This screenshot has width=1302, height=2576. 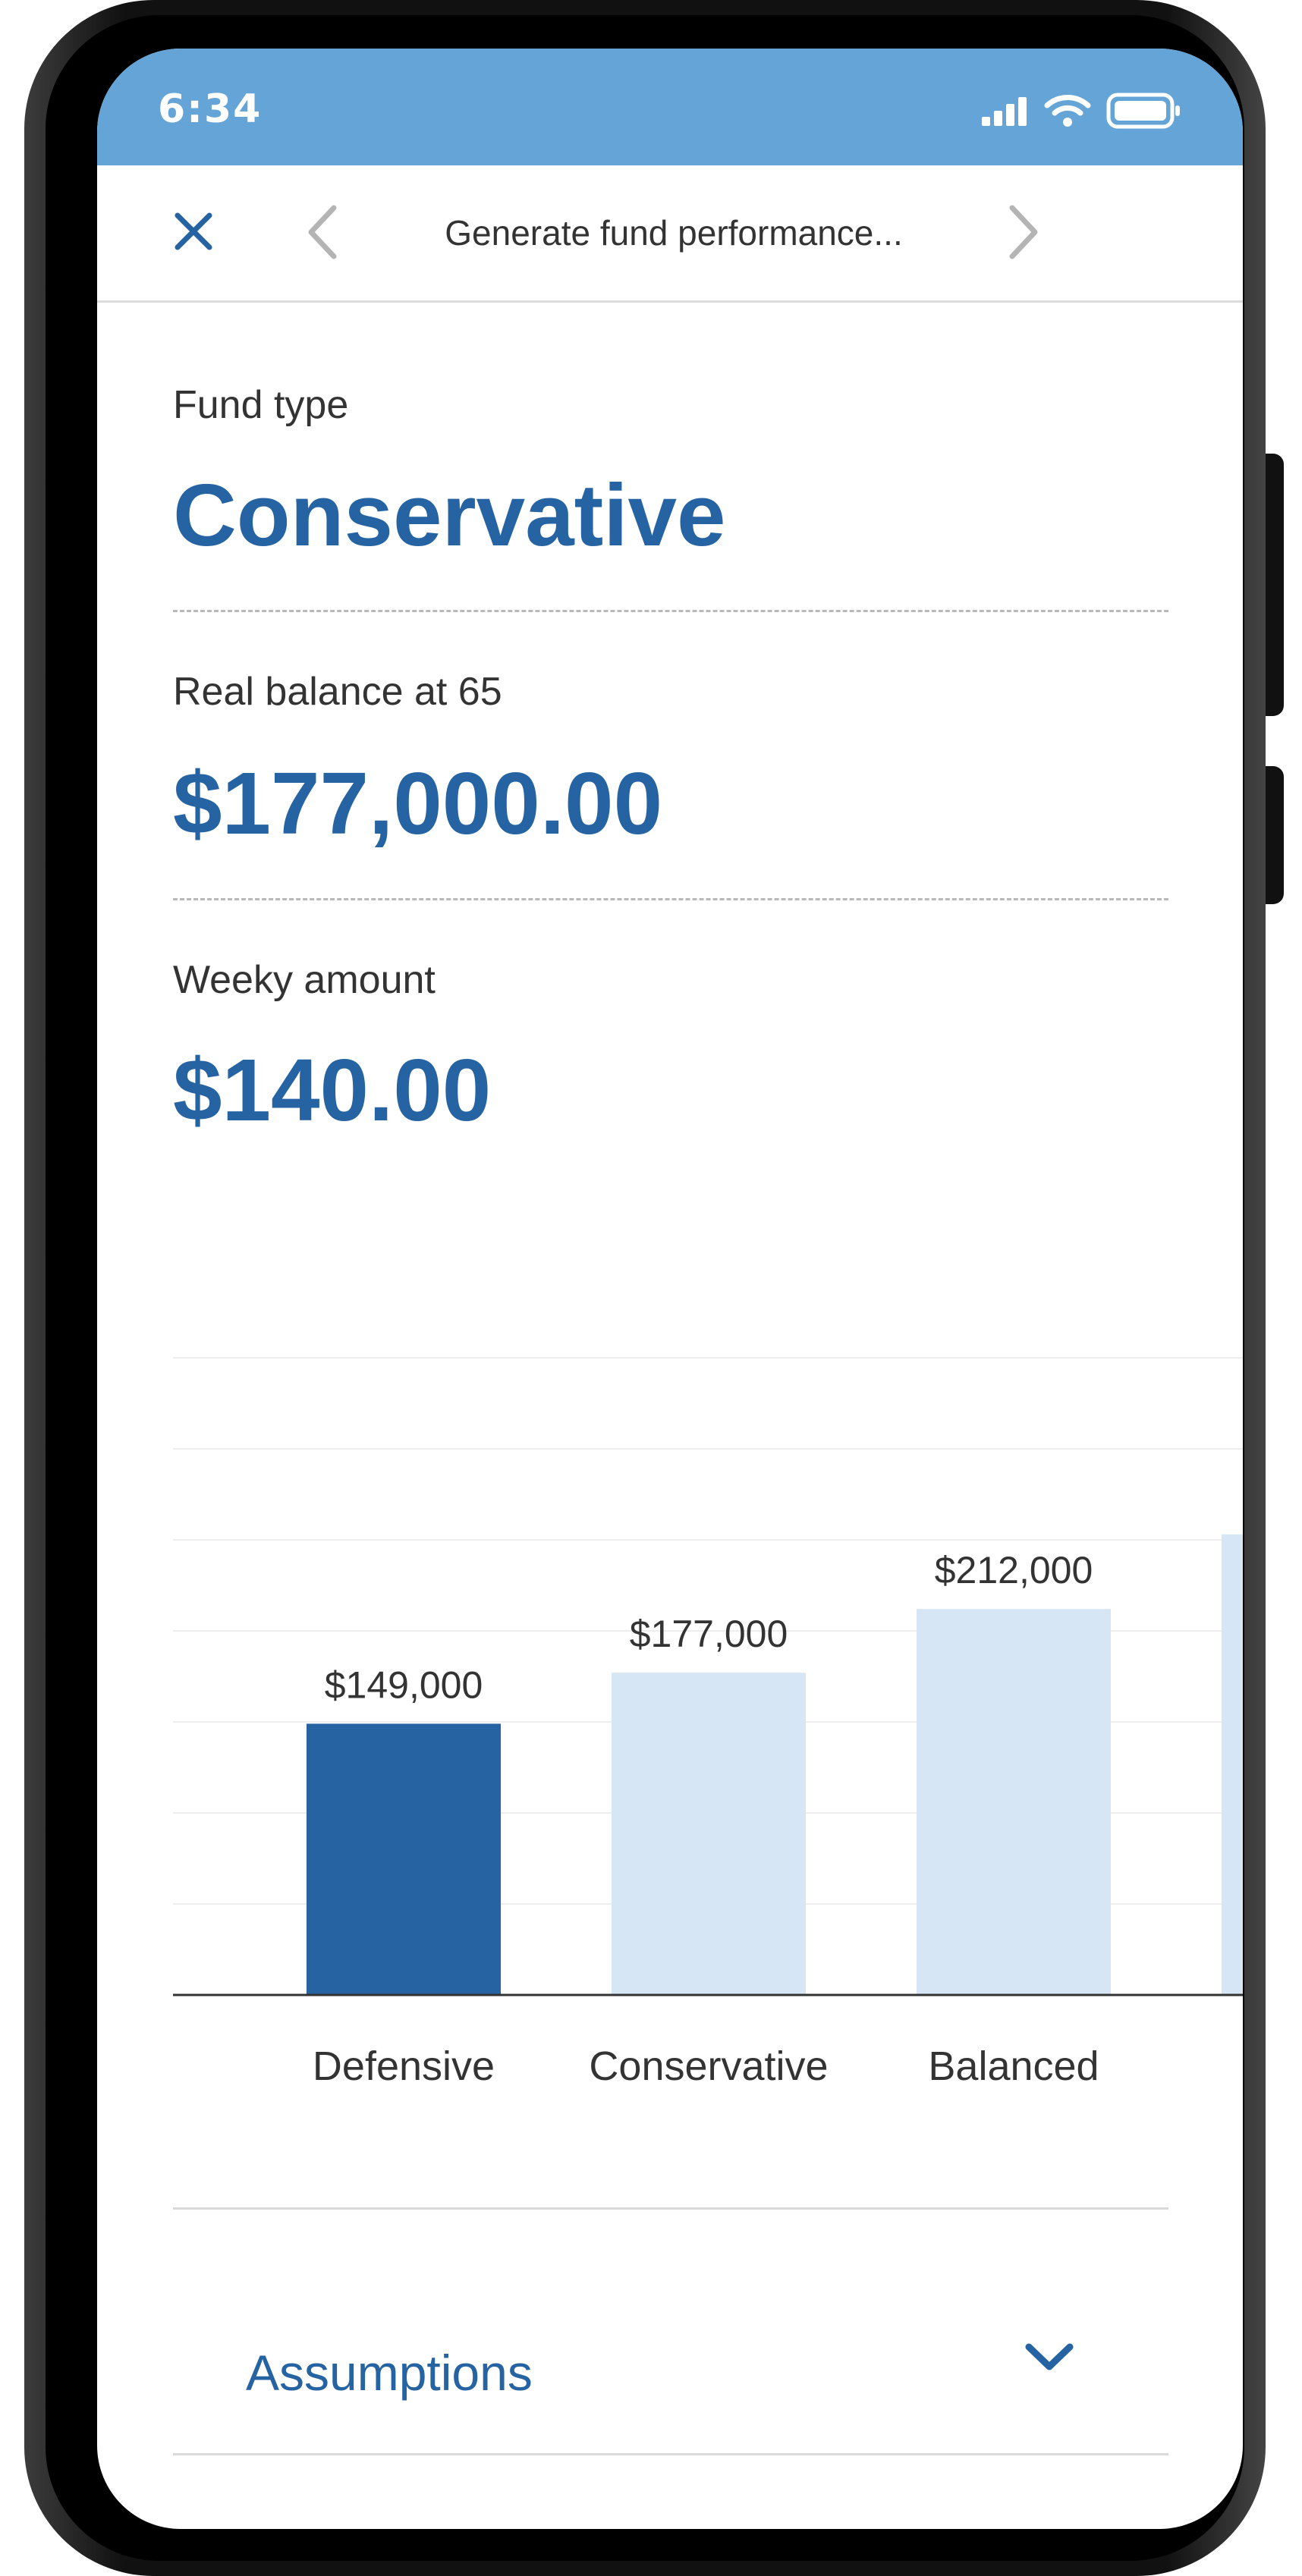 What do you see at coordinates (1023, 232) in the screenshot?
I see `chevron-right-icon` at bounding box center [1023, 232].